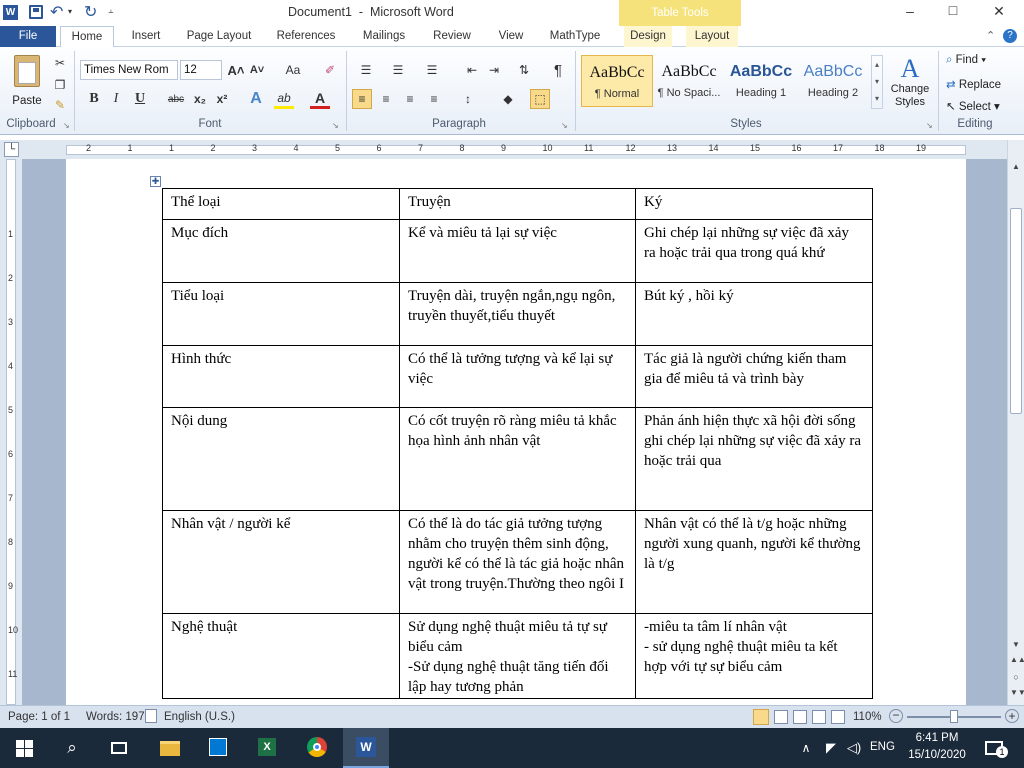 This screenshot has height=768, width=1024. What do you see at coordinates (754, 204) in the screenshot?
I see `table-cell: Ký` at bounding box center [754, 204].